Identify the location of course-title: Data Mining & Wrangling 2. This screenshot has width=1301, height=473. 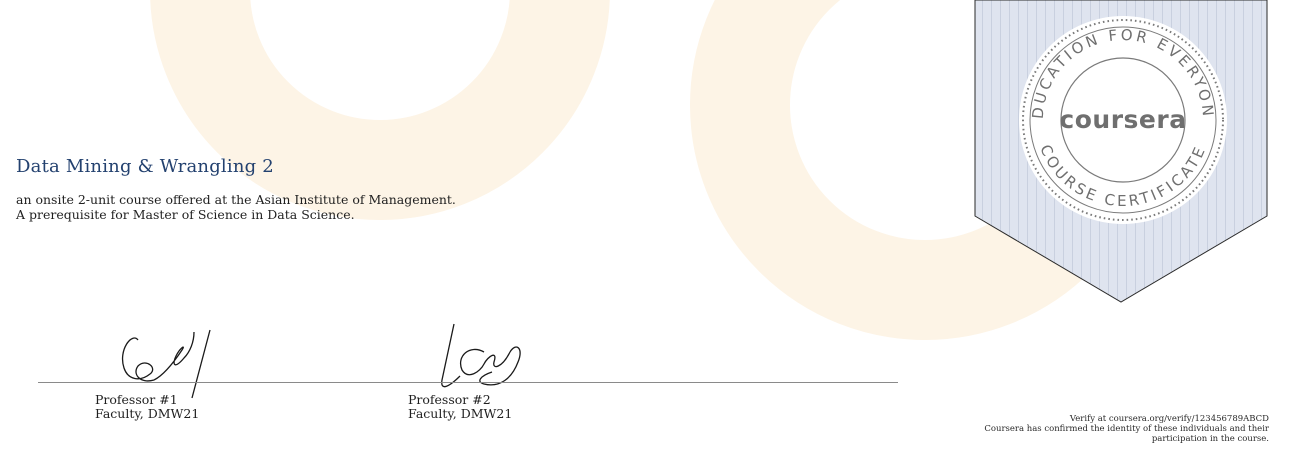
(145, 166).